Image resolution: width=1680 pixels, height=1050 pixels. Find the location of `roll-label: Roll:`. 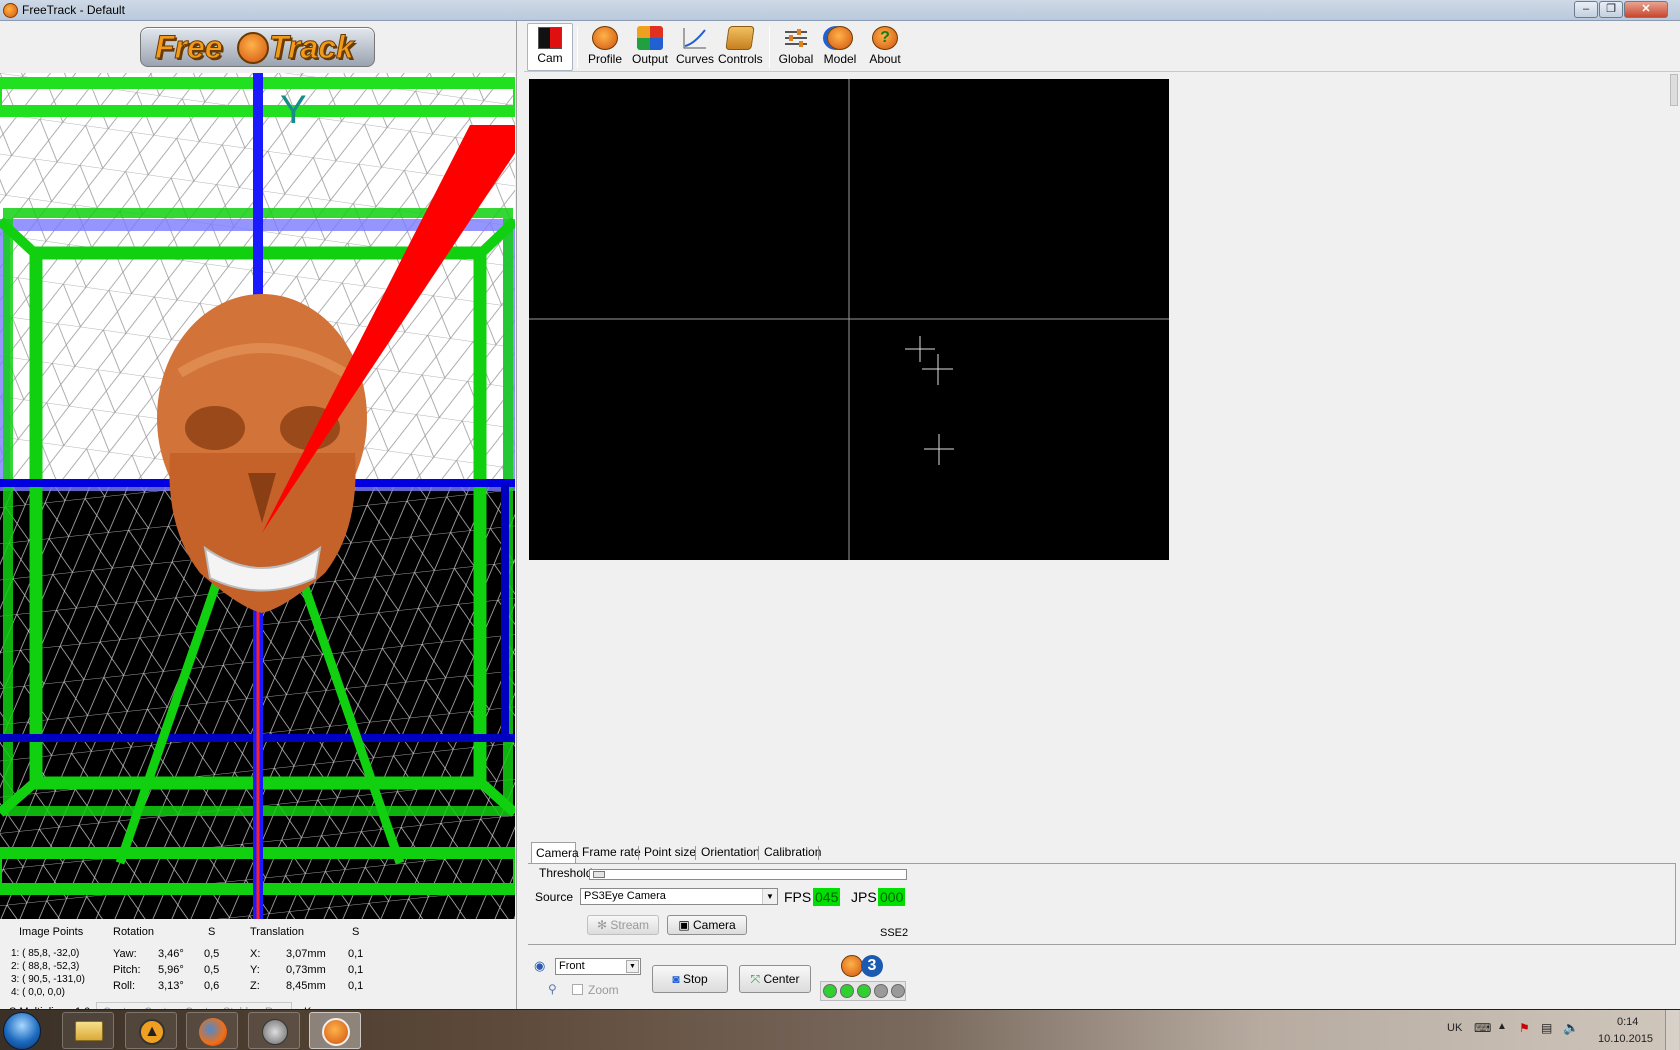

roll-label: Roll: is located at coordinates (124, 986).